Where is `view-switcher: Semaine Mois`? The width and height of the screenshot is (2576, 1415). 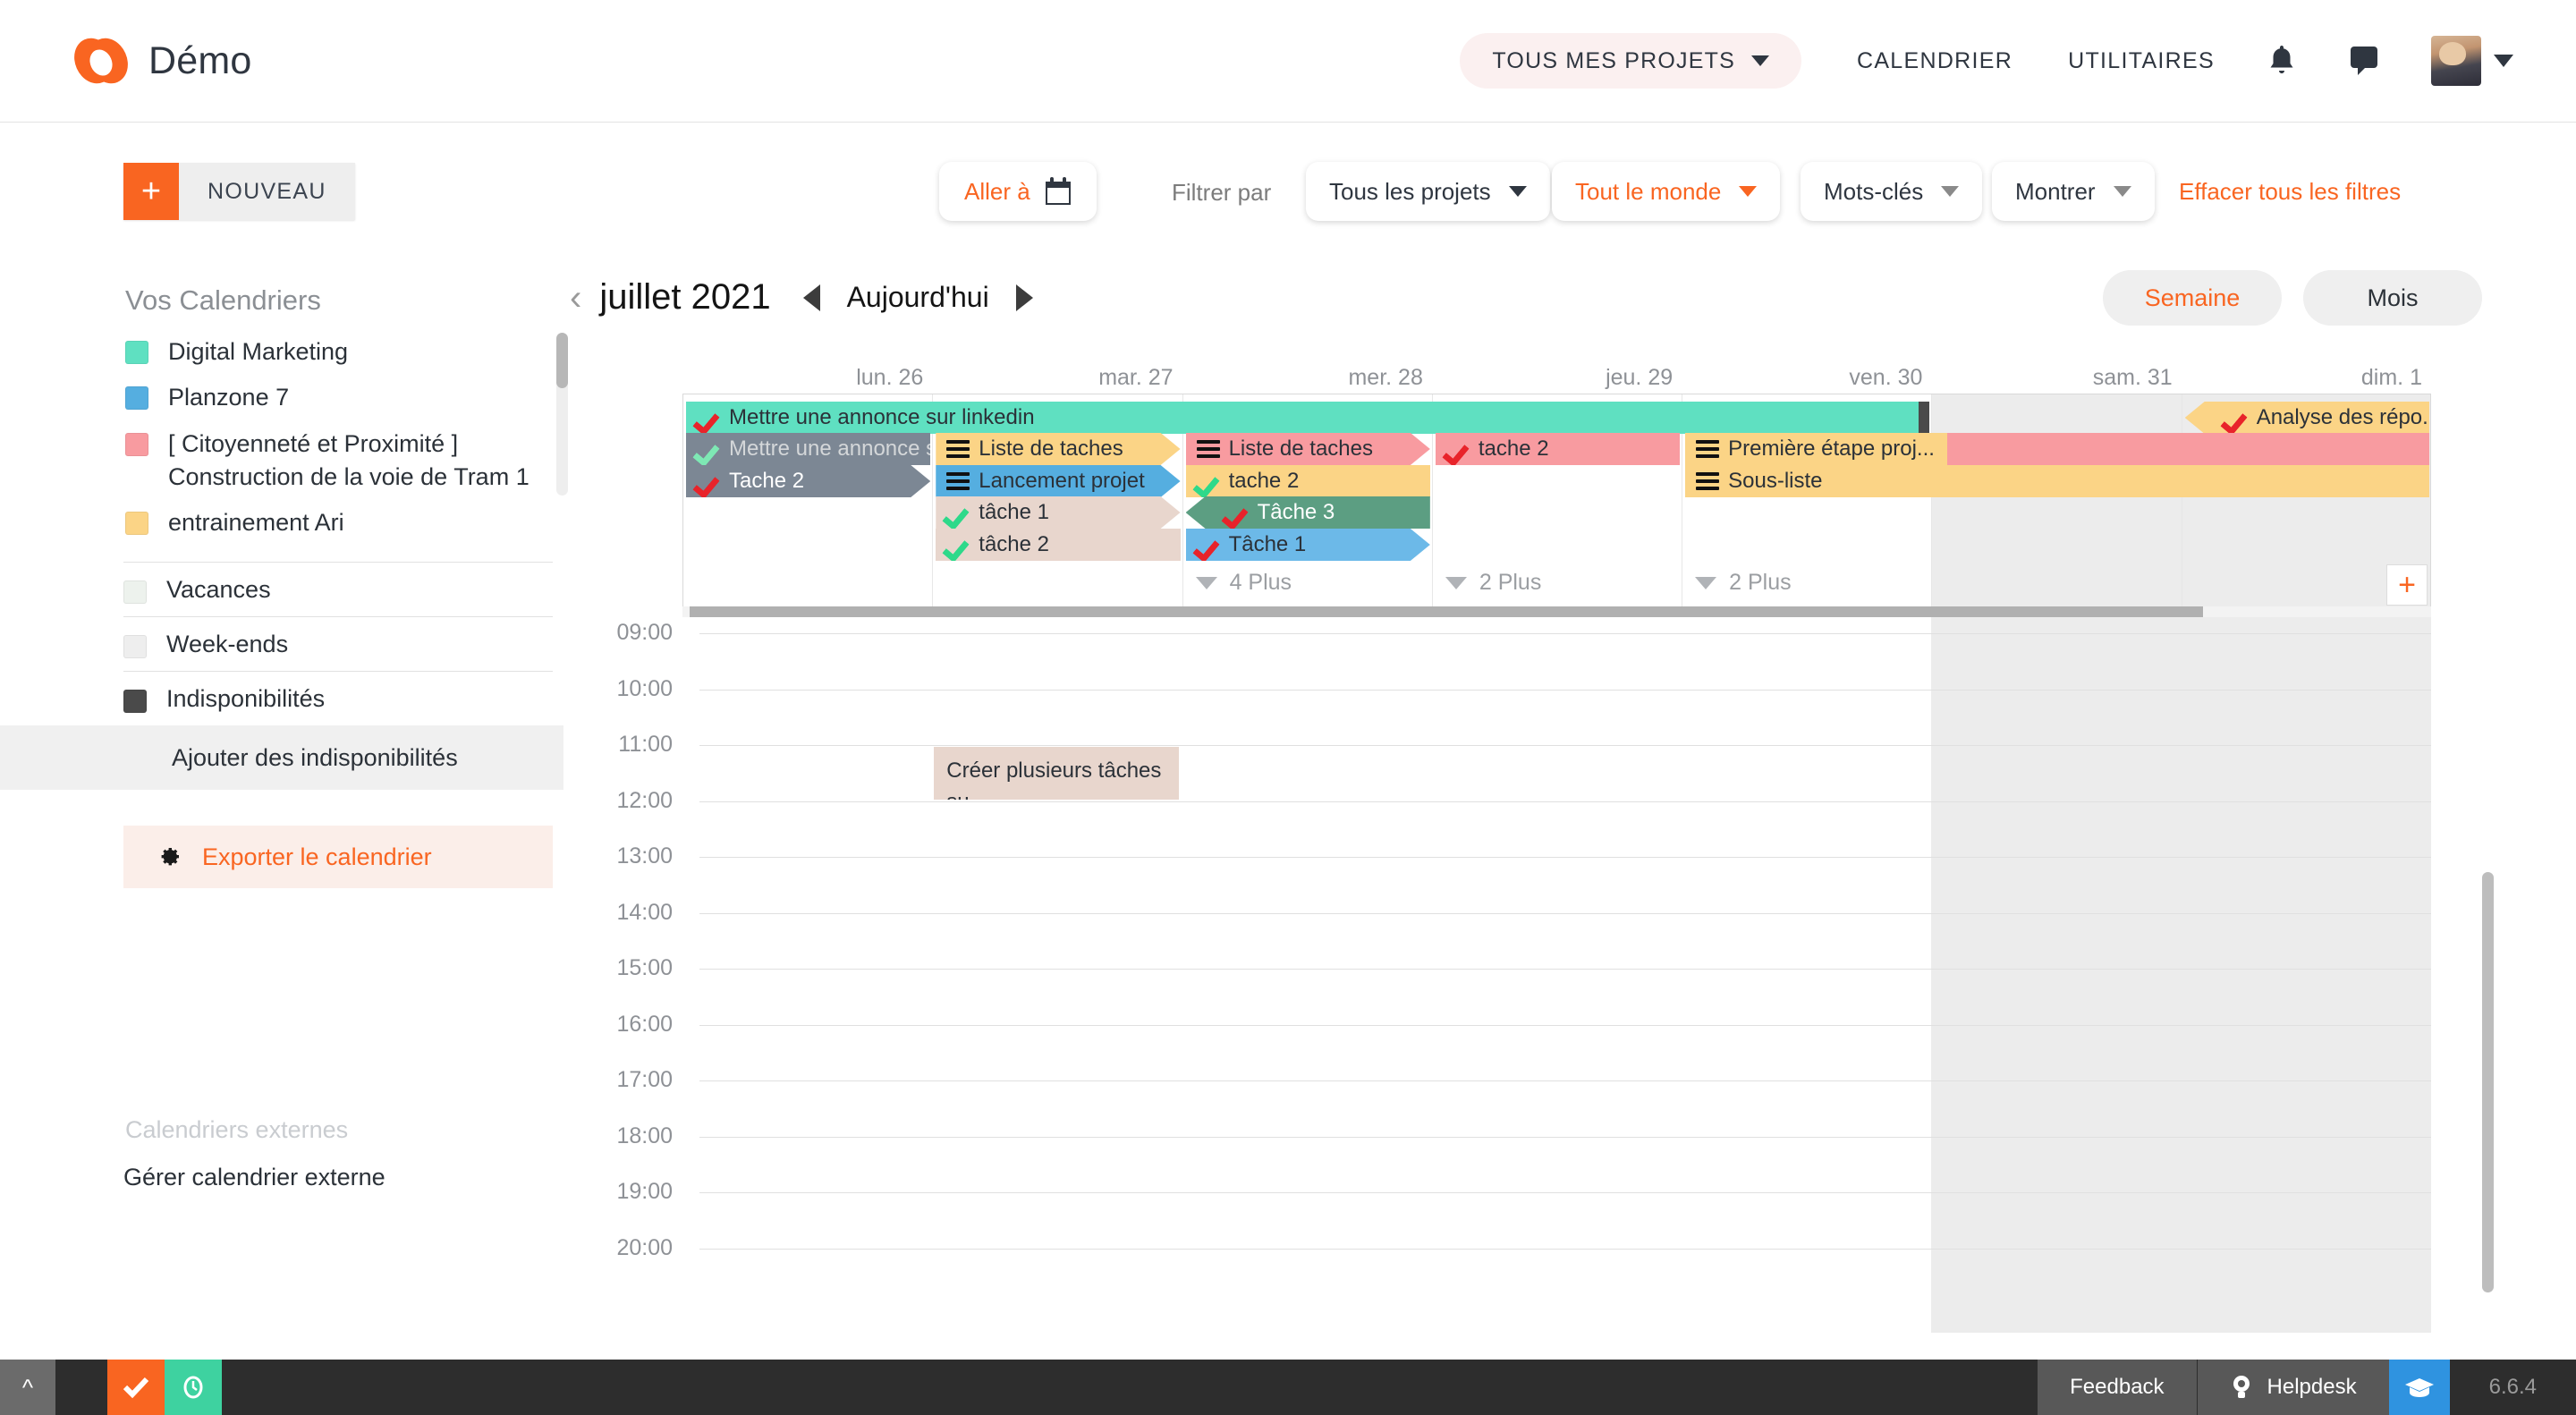 view-switcher: Semaine Mois is located at coordinates (2292, 298).